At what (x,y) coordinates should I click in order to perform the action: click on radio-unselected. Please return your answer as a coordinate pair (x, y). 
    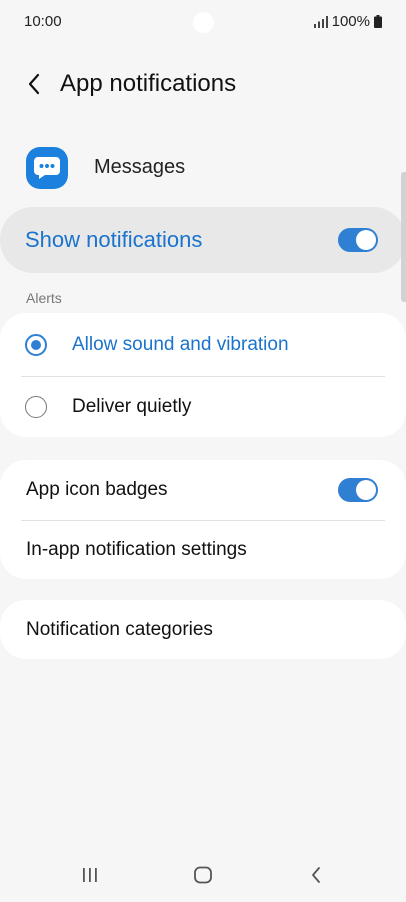
    Looking at the image, I should click on (36, 407).